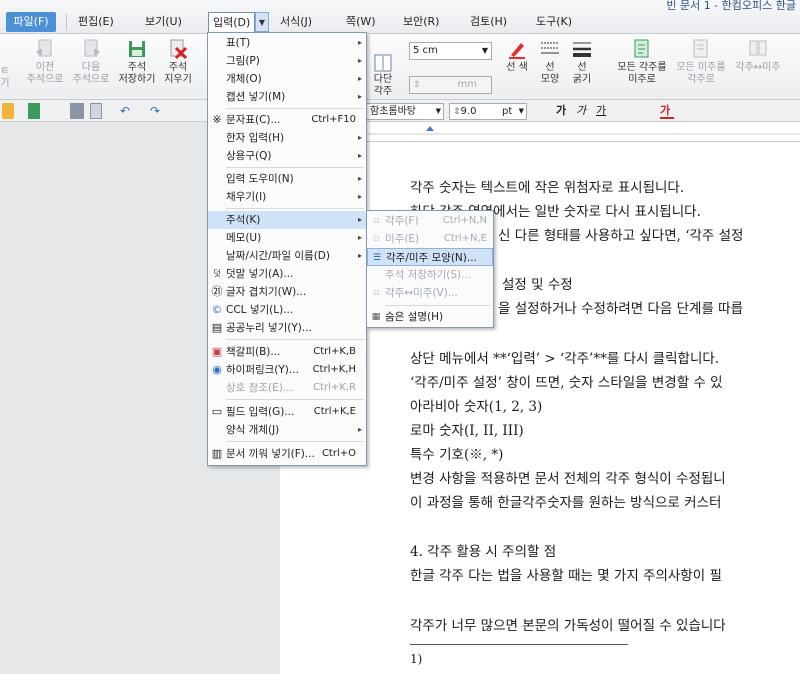  What do you see at coordinates (488, 111) in the screenshot?
I see `font-size-input: ⇕9.0 pt ▼` at bounding box center [488, 111].